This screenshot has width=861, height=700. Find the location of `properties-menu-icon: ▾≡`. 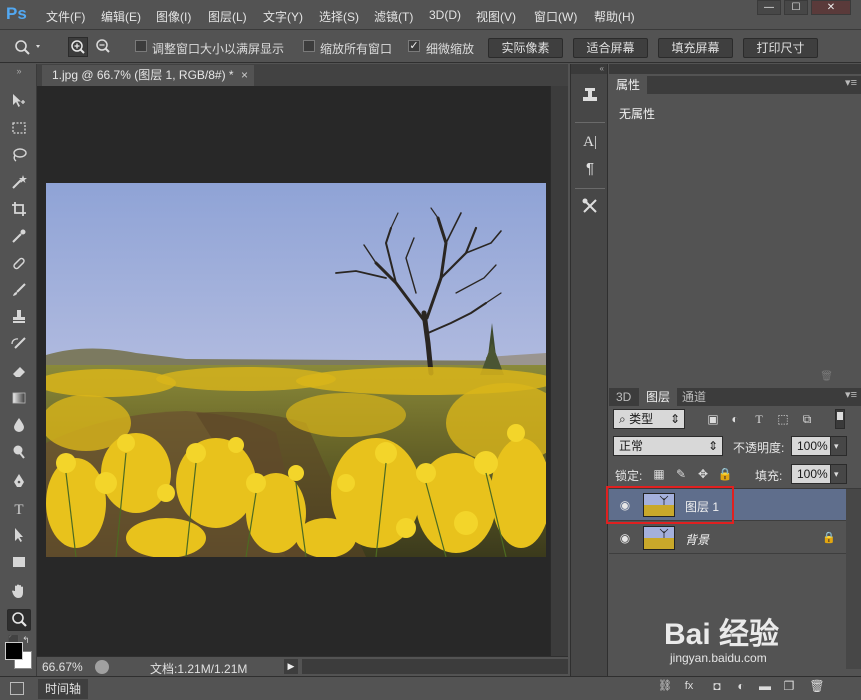

properties-menu-icon: ▾≡ is located at coordinates (851, 82).